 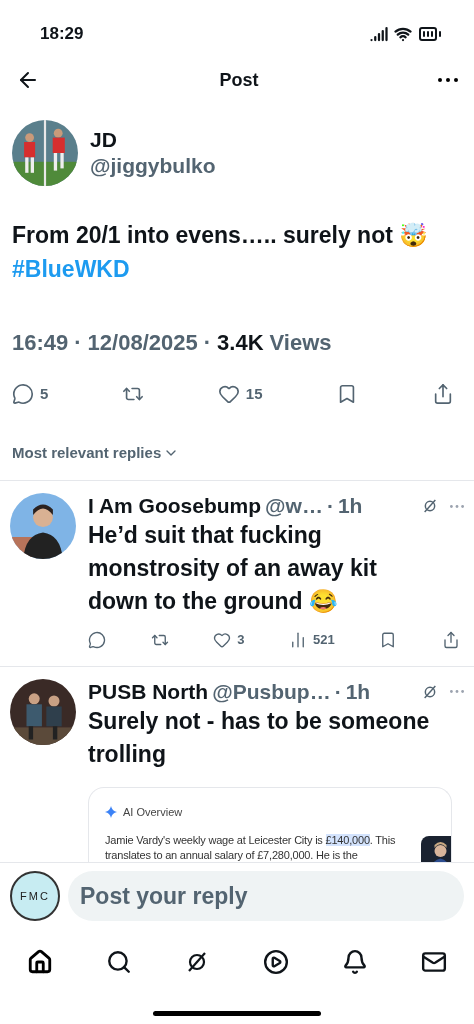 What do you see at coordinates (119, 962) in the screenshot?
I see `search-icon` at bounding box center [119, 962].